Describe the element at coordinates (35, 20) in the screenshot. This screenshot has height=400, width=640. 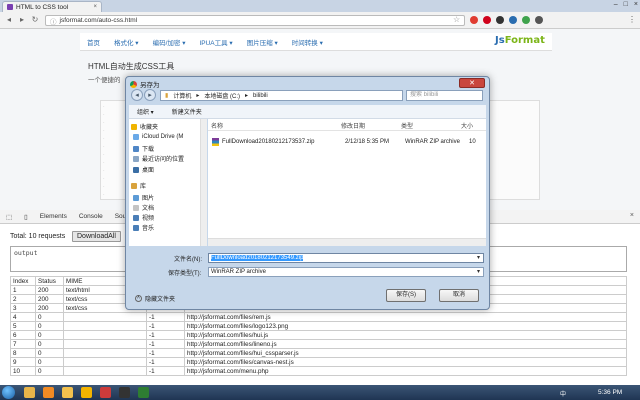
I see `reload-icon: ↻` at that location.